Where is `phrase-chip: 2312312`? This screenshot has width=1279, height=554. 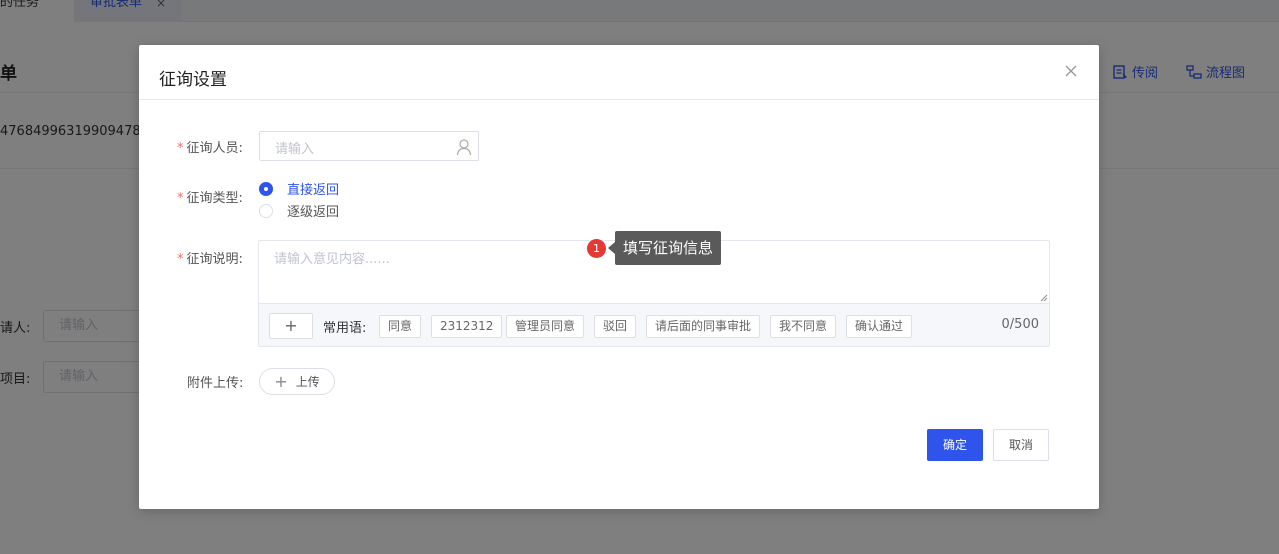 phrase-chip: 2312312 is located at coordinates (467, 326).